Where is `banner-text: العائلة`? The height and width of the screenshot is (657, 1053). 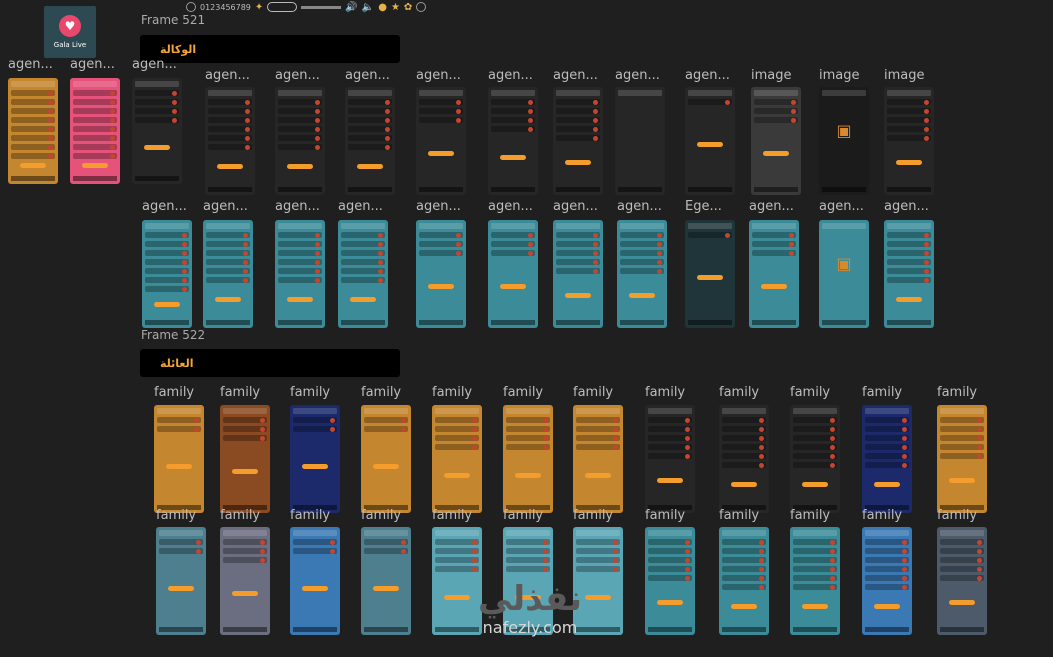
banner-text: العائلة is located at coordinates (177, 363).